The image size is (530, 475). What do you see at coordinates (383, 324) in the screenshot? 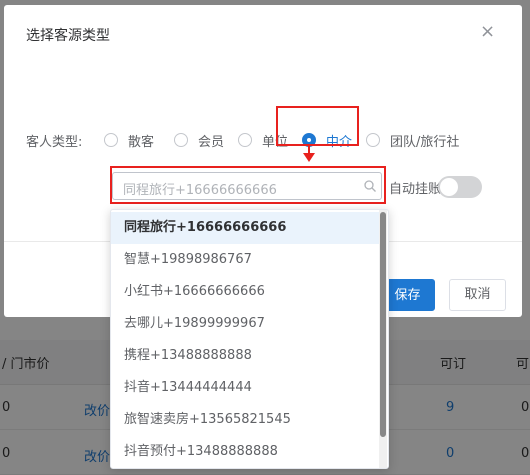
I see `dropdown-scrollbar-thumb` at bounding box center [383, 324].